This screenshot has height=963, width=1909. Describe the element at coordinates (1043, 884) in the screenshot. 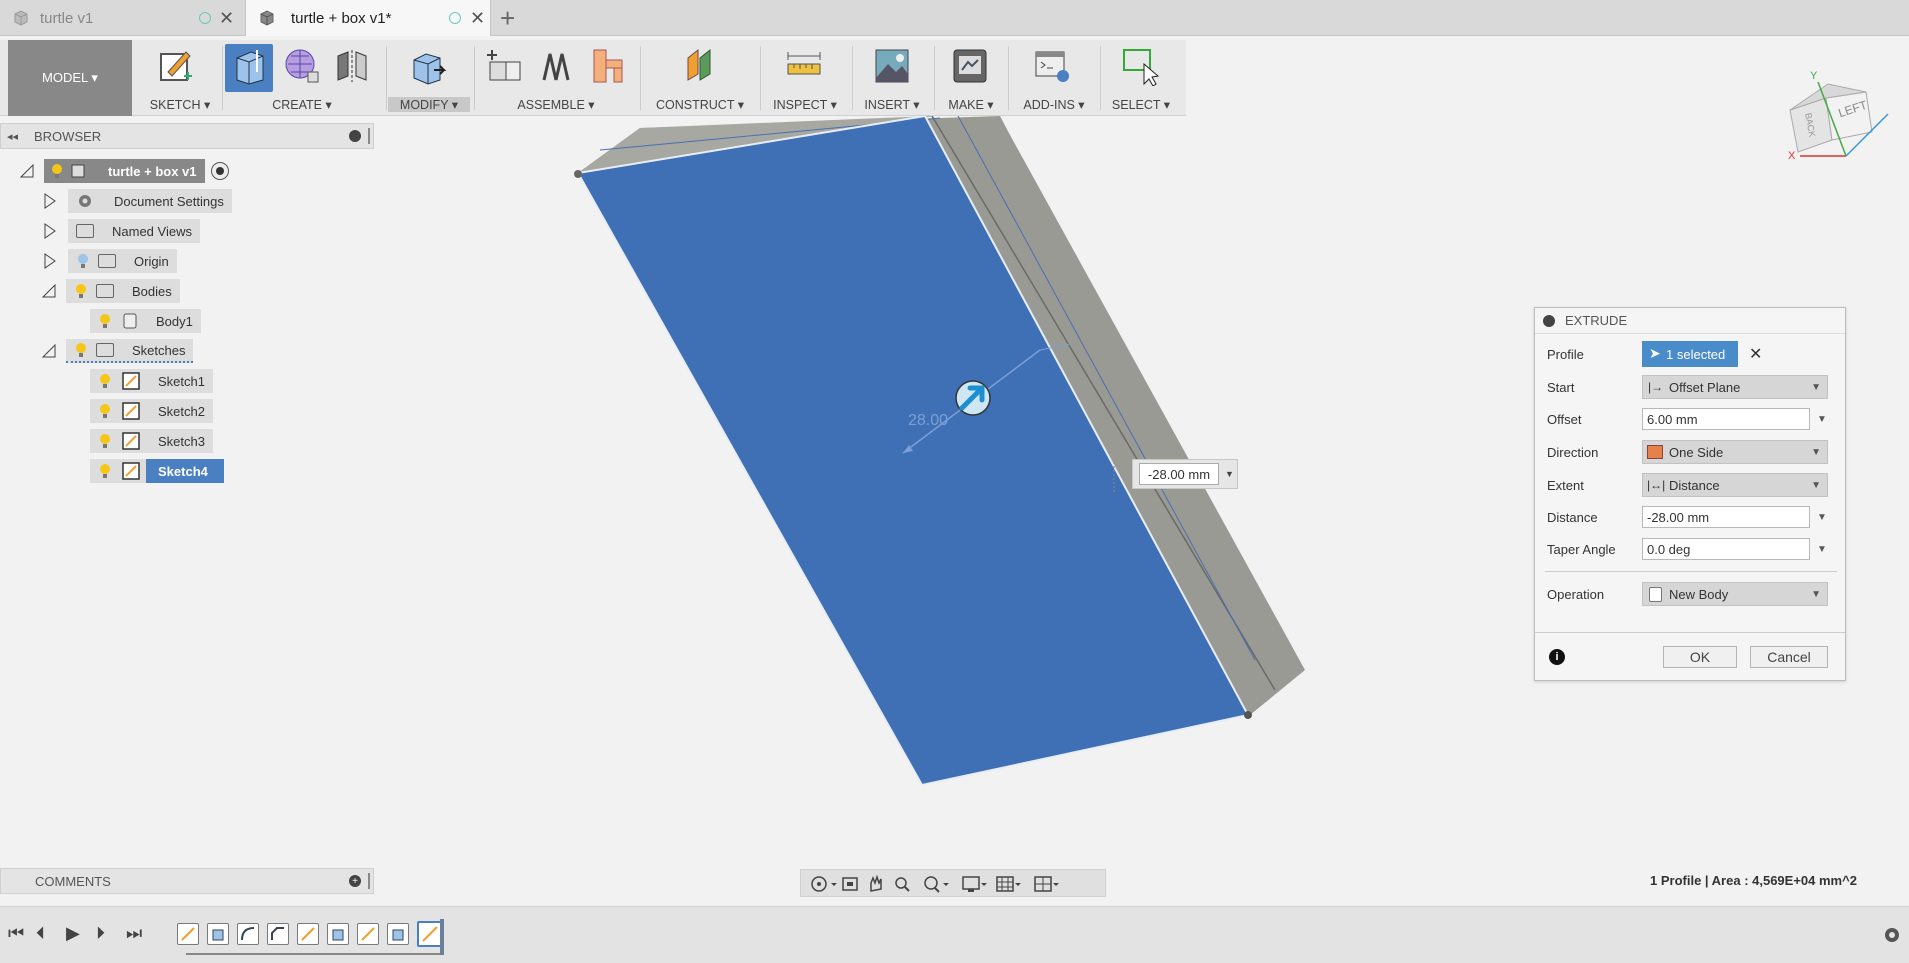

I see `viewports-icon` at that location.